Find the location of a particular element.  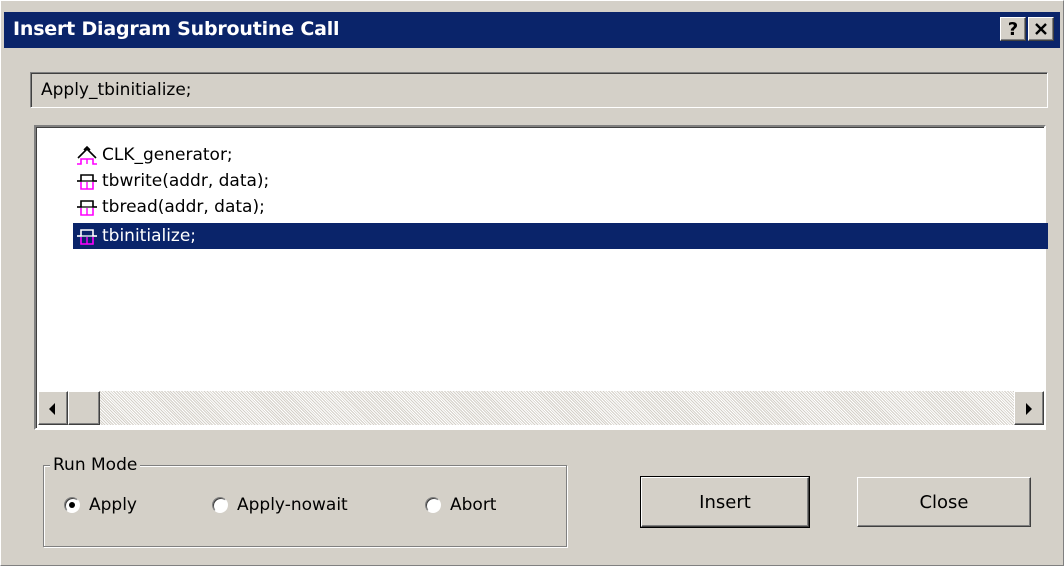

list-item-label: tbinitialize; is located at coordinates (149, 236).